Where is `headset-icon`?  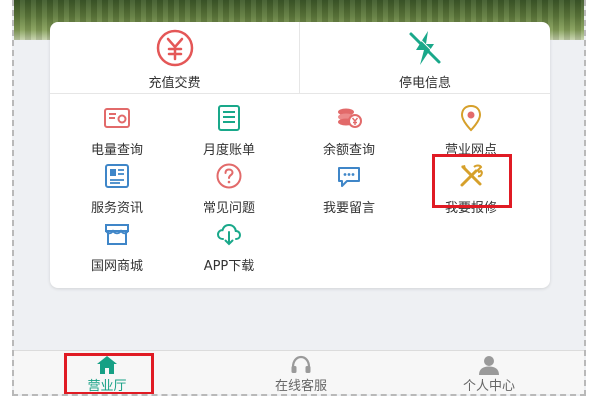 headset-icon is located at coordinates (301, 364).